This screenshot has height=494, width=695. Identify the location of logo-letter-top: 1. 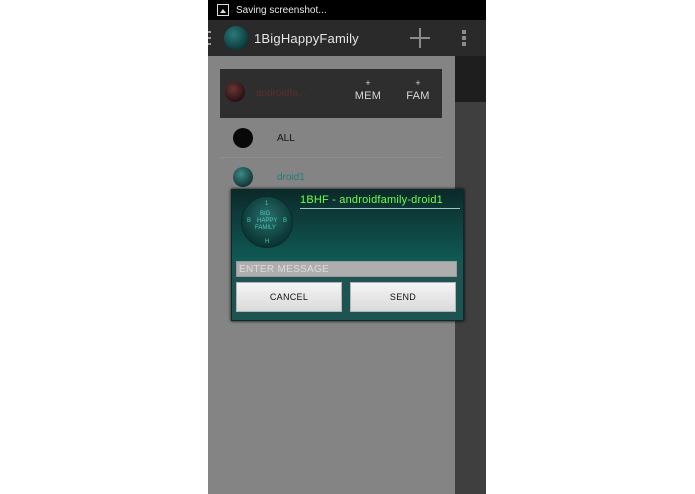
(267, 204).